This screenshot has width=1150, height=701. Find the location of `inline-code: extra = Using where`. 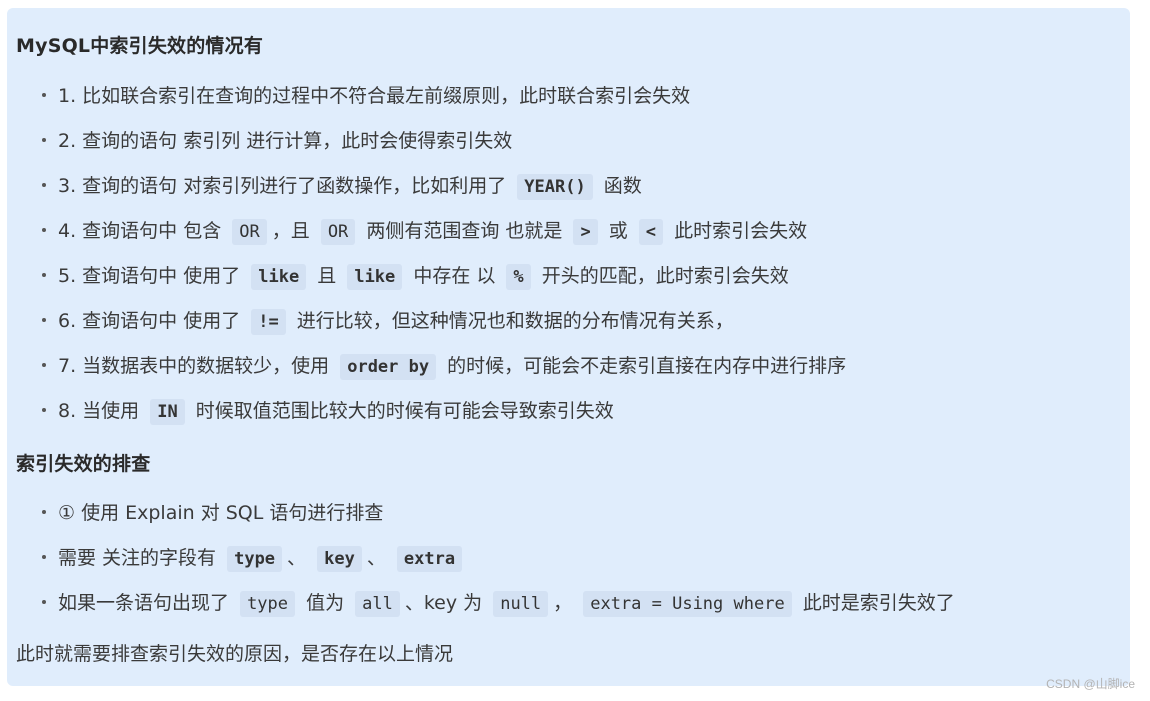

inline-code: extra = Using where is located at coordinates (687, 604).